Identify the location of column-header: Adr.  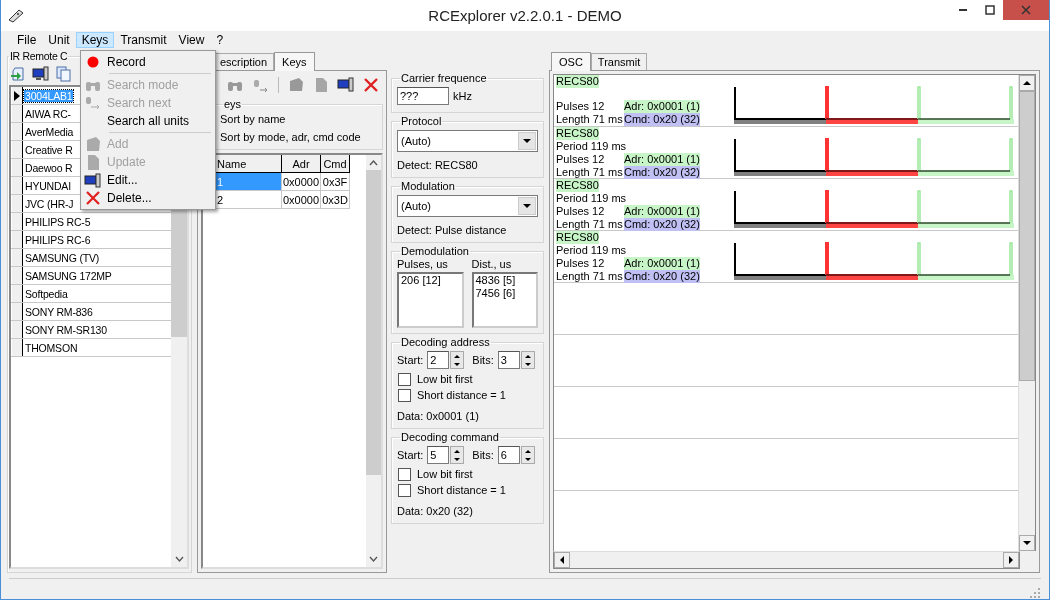
(301, 164).